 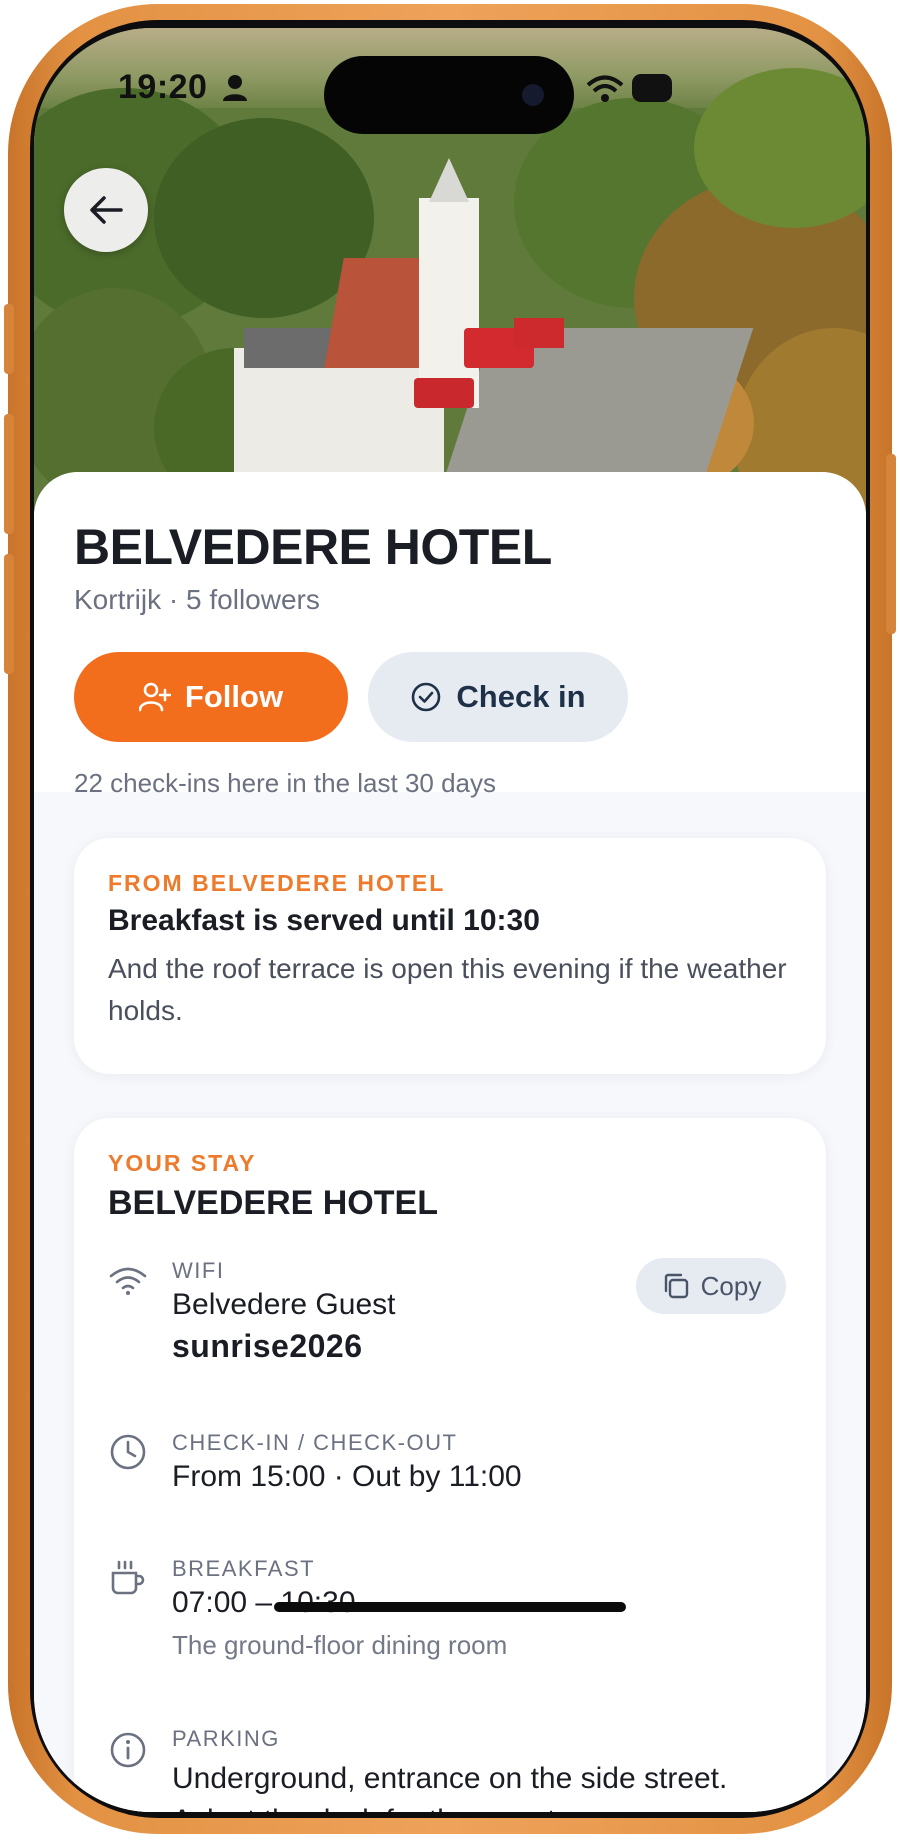 What do you see at coordinates (449, 303) in the screenshot?
I see `hotel-tower` at bounding box center [449, 303].